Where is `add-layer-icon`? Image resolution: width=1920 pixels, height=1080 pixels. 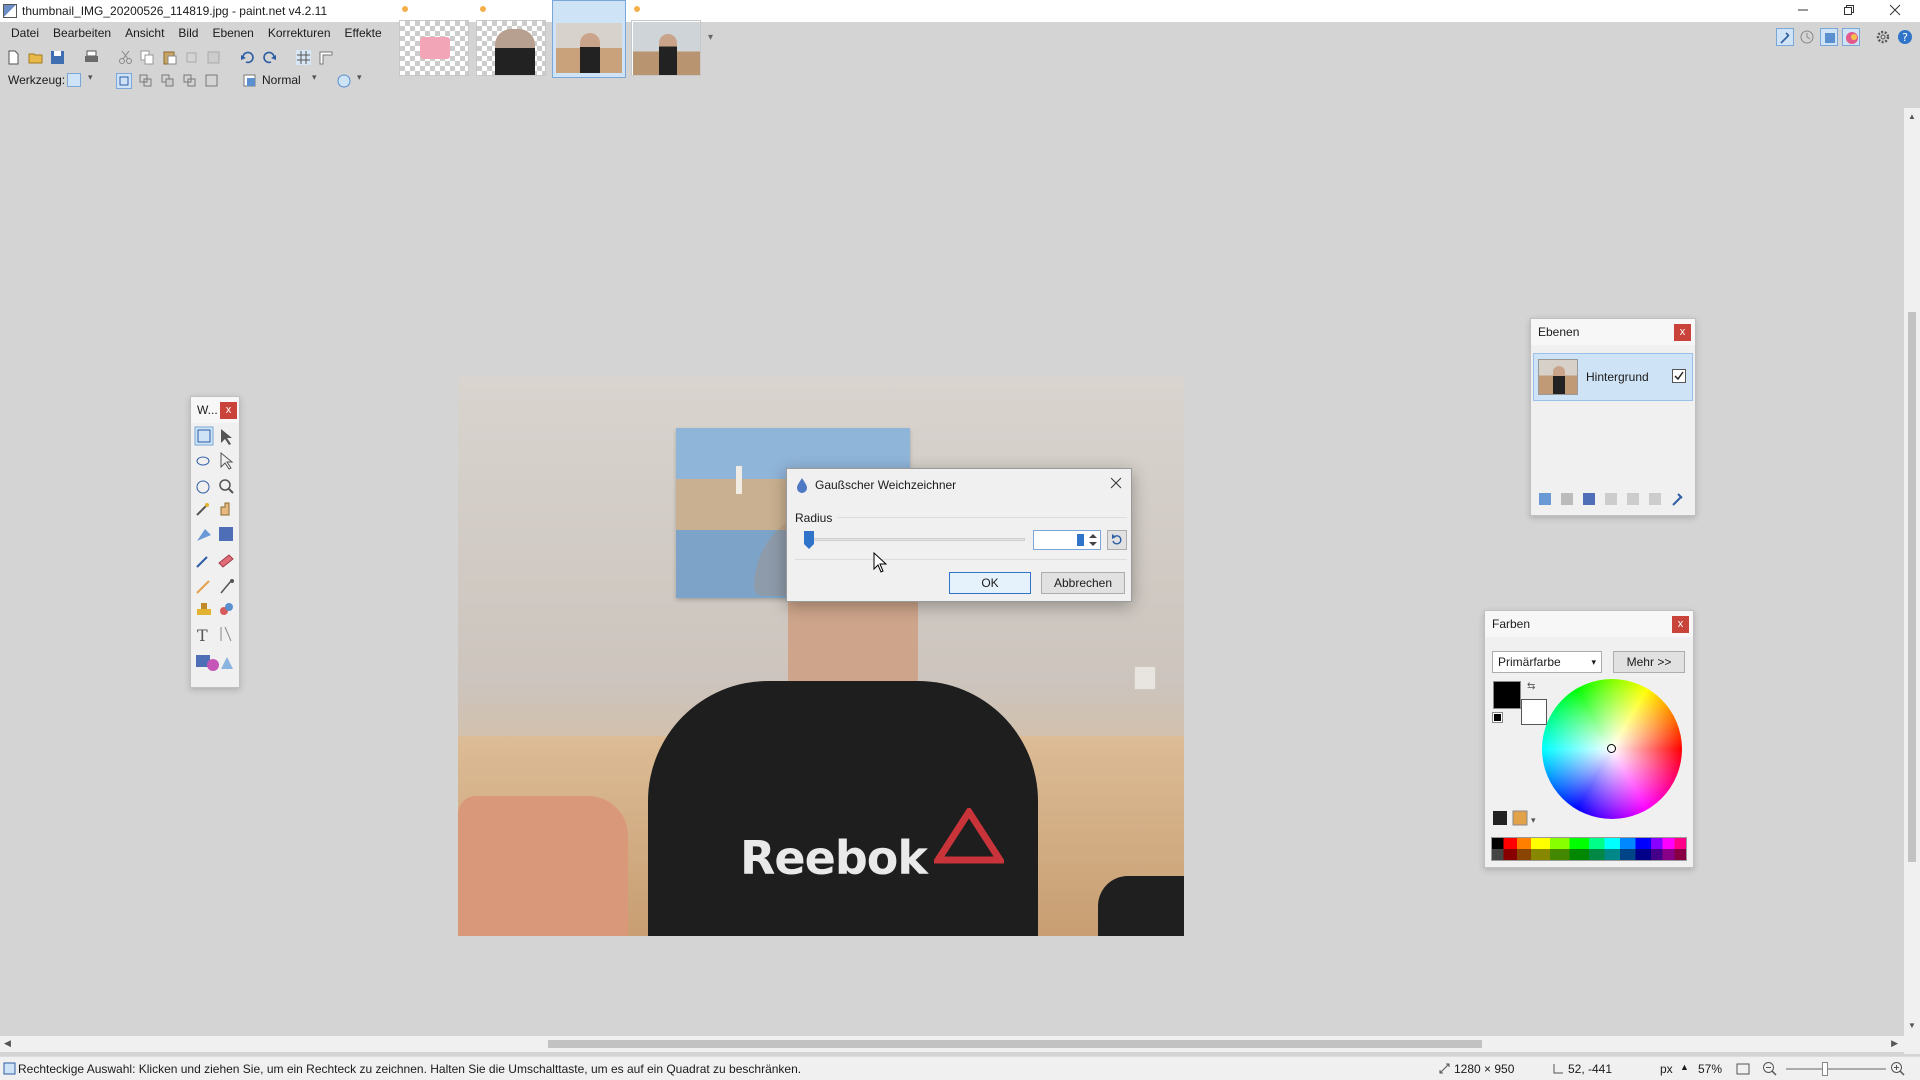 add-layer-icon is located at coordinates (1545, 499).